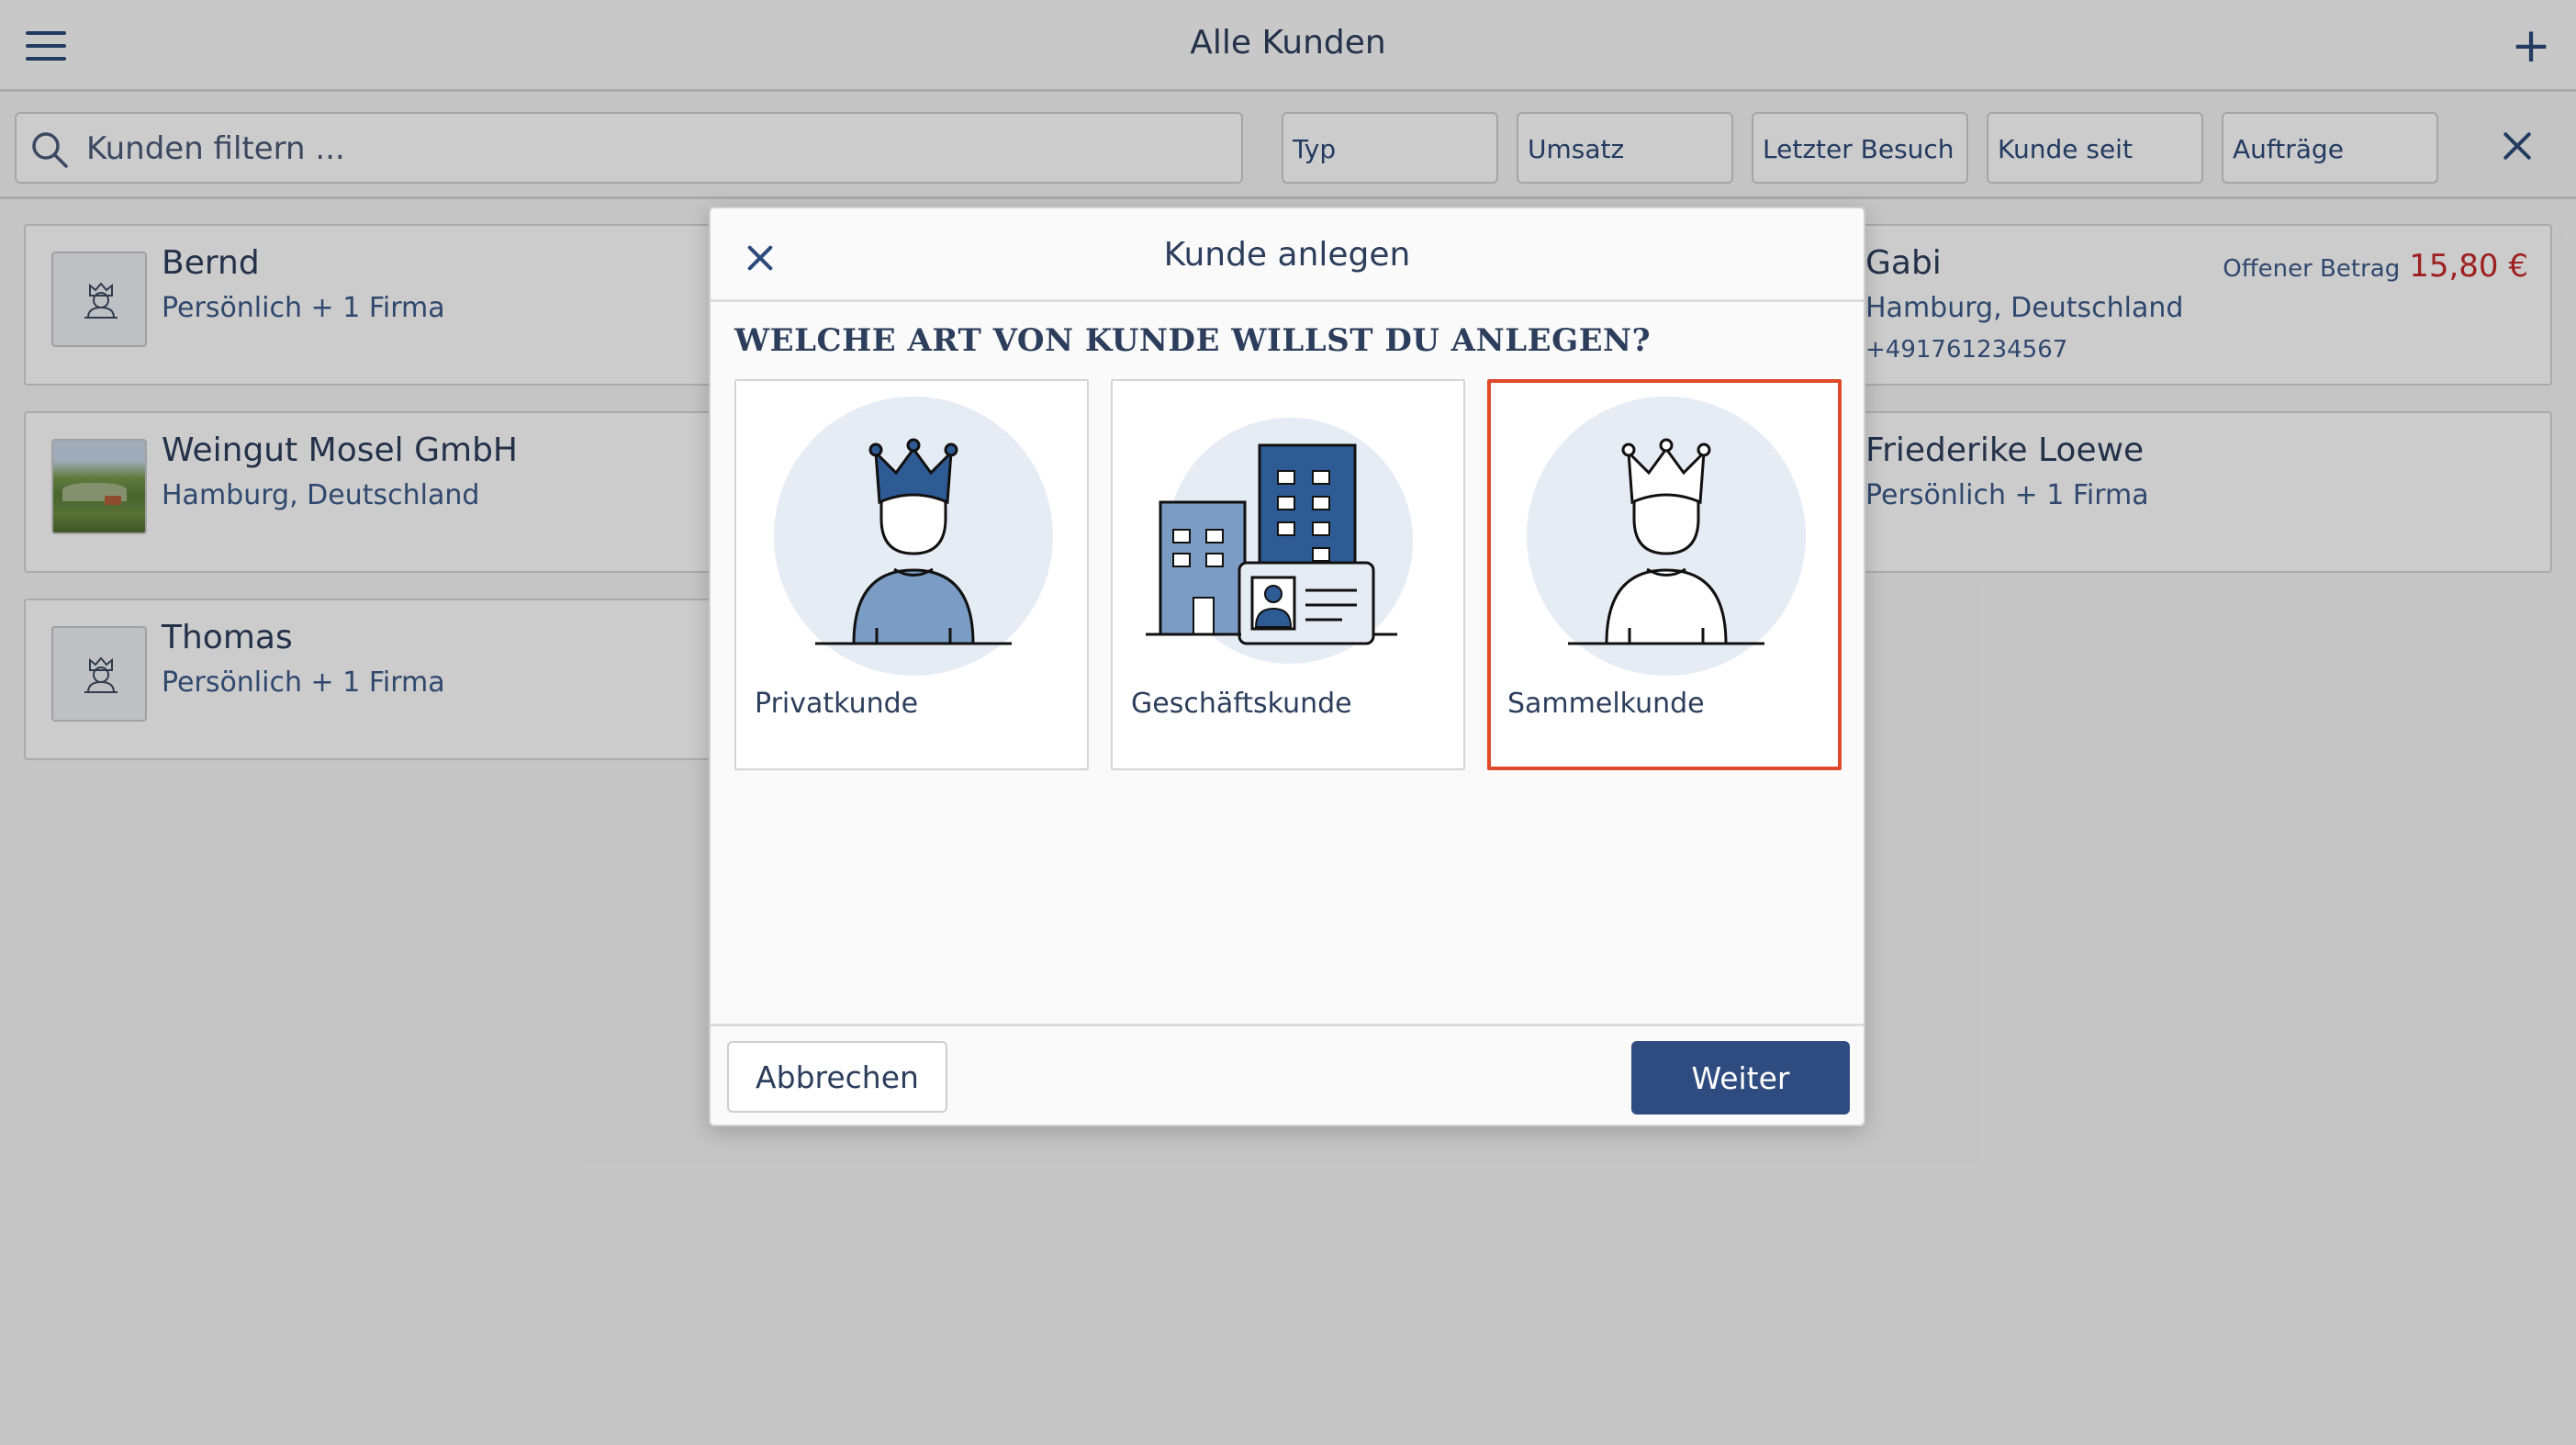 The height and width of the screenshot is (1445, 2576). I want to click on option-geschaeftskunde: Geschäftskunde, so click(1288, 574).